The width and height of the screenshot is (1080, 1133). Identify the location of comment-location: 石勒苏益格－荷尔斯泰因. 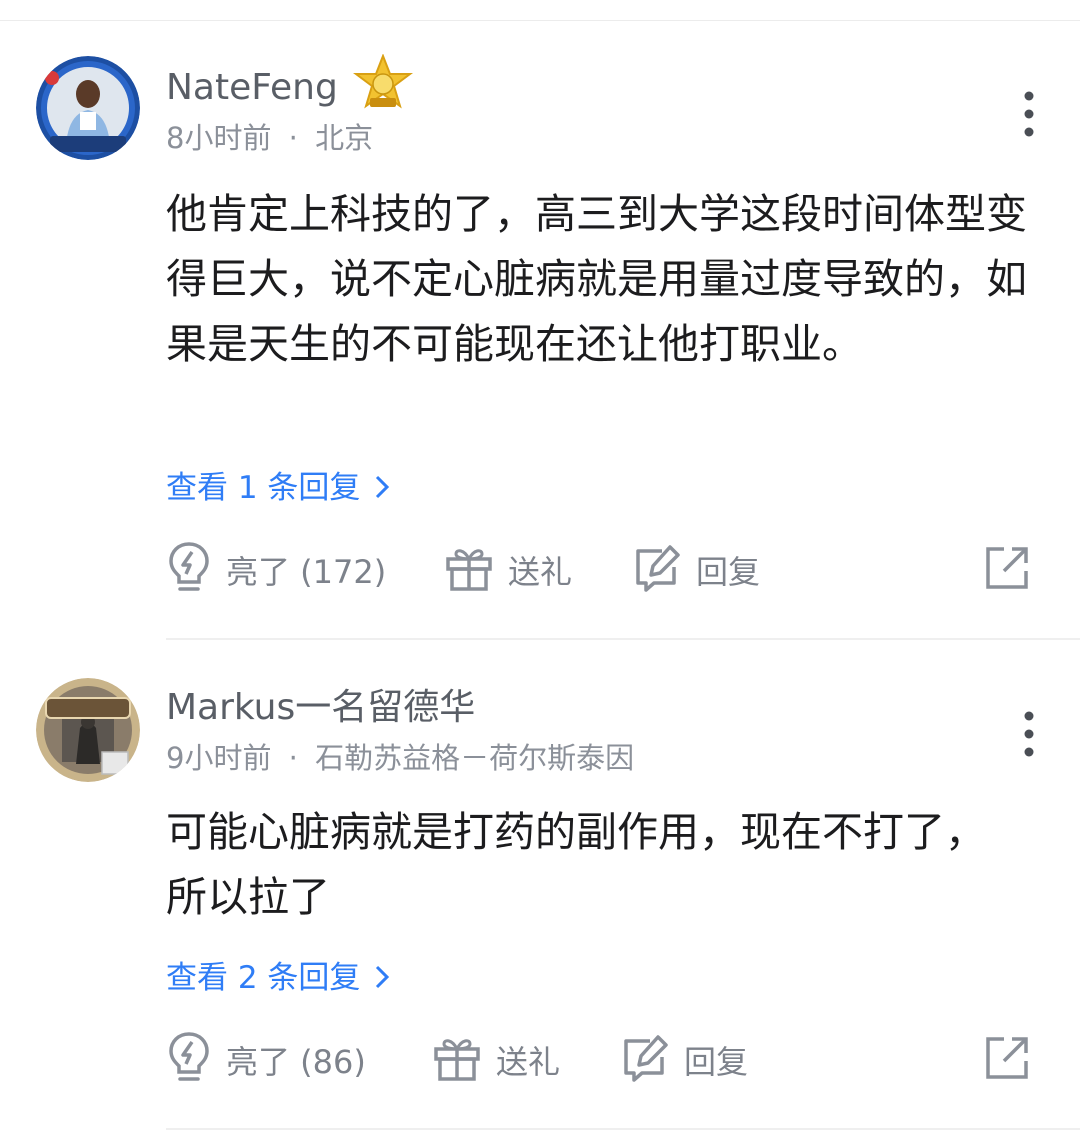
(475, 758).